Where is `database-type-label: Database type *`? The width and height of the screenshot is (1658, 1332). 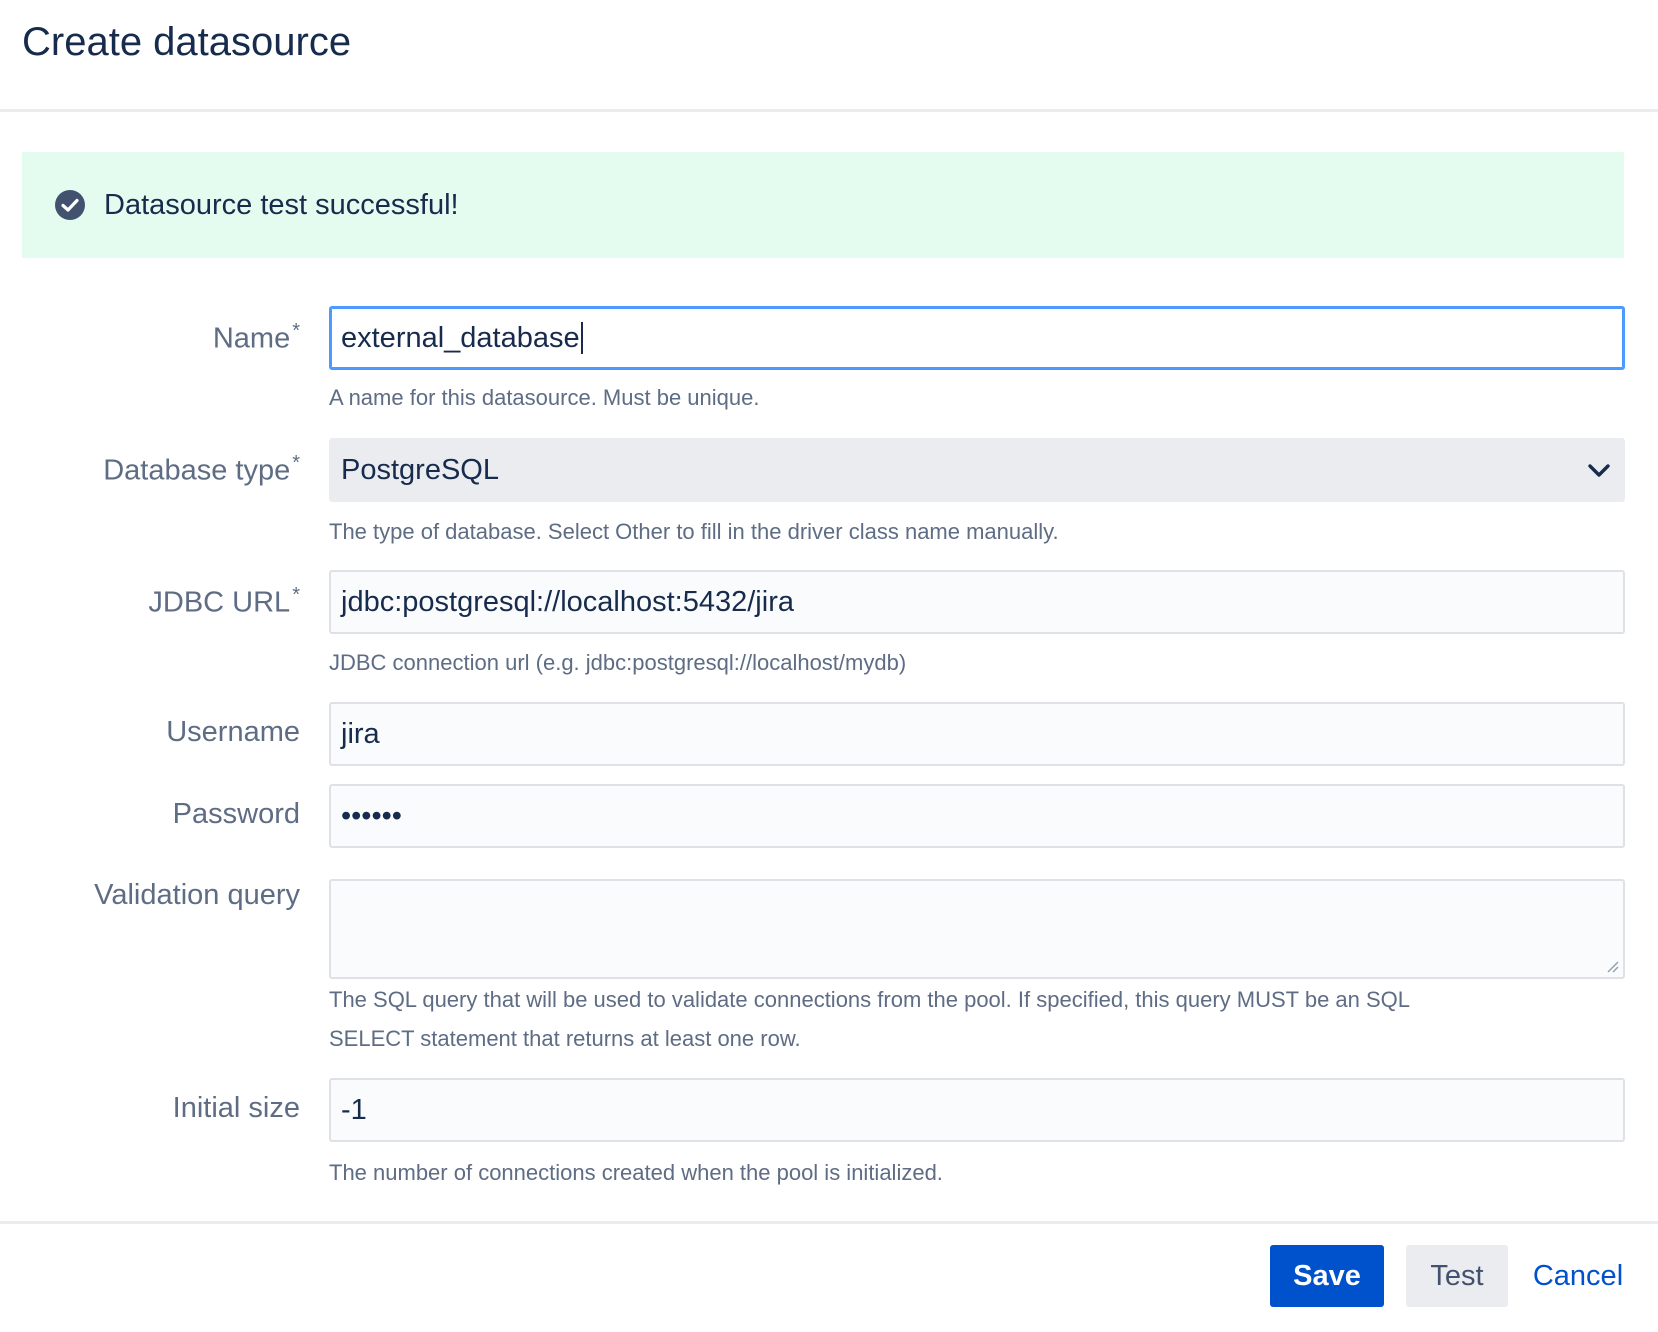 database-type-label: Database type * is located at coordinates (201, 470).